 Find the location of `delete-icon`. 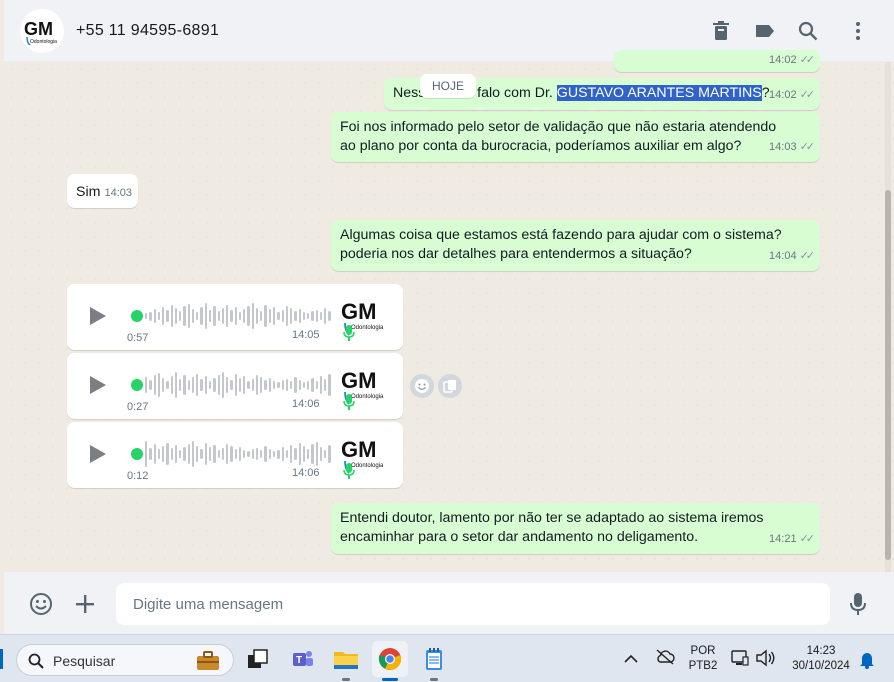

delete-icon is located at coordinates (721, 31).